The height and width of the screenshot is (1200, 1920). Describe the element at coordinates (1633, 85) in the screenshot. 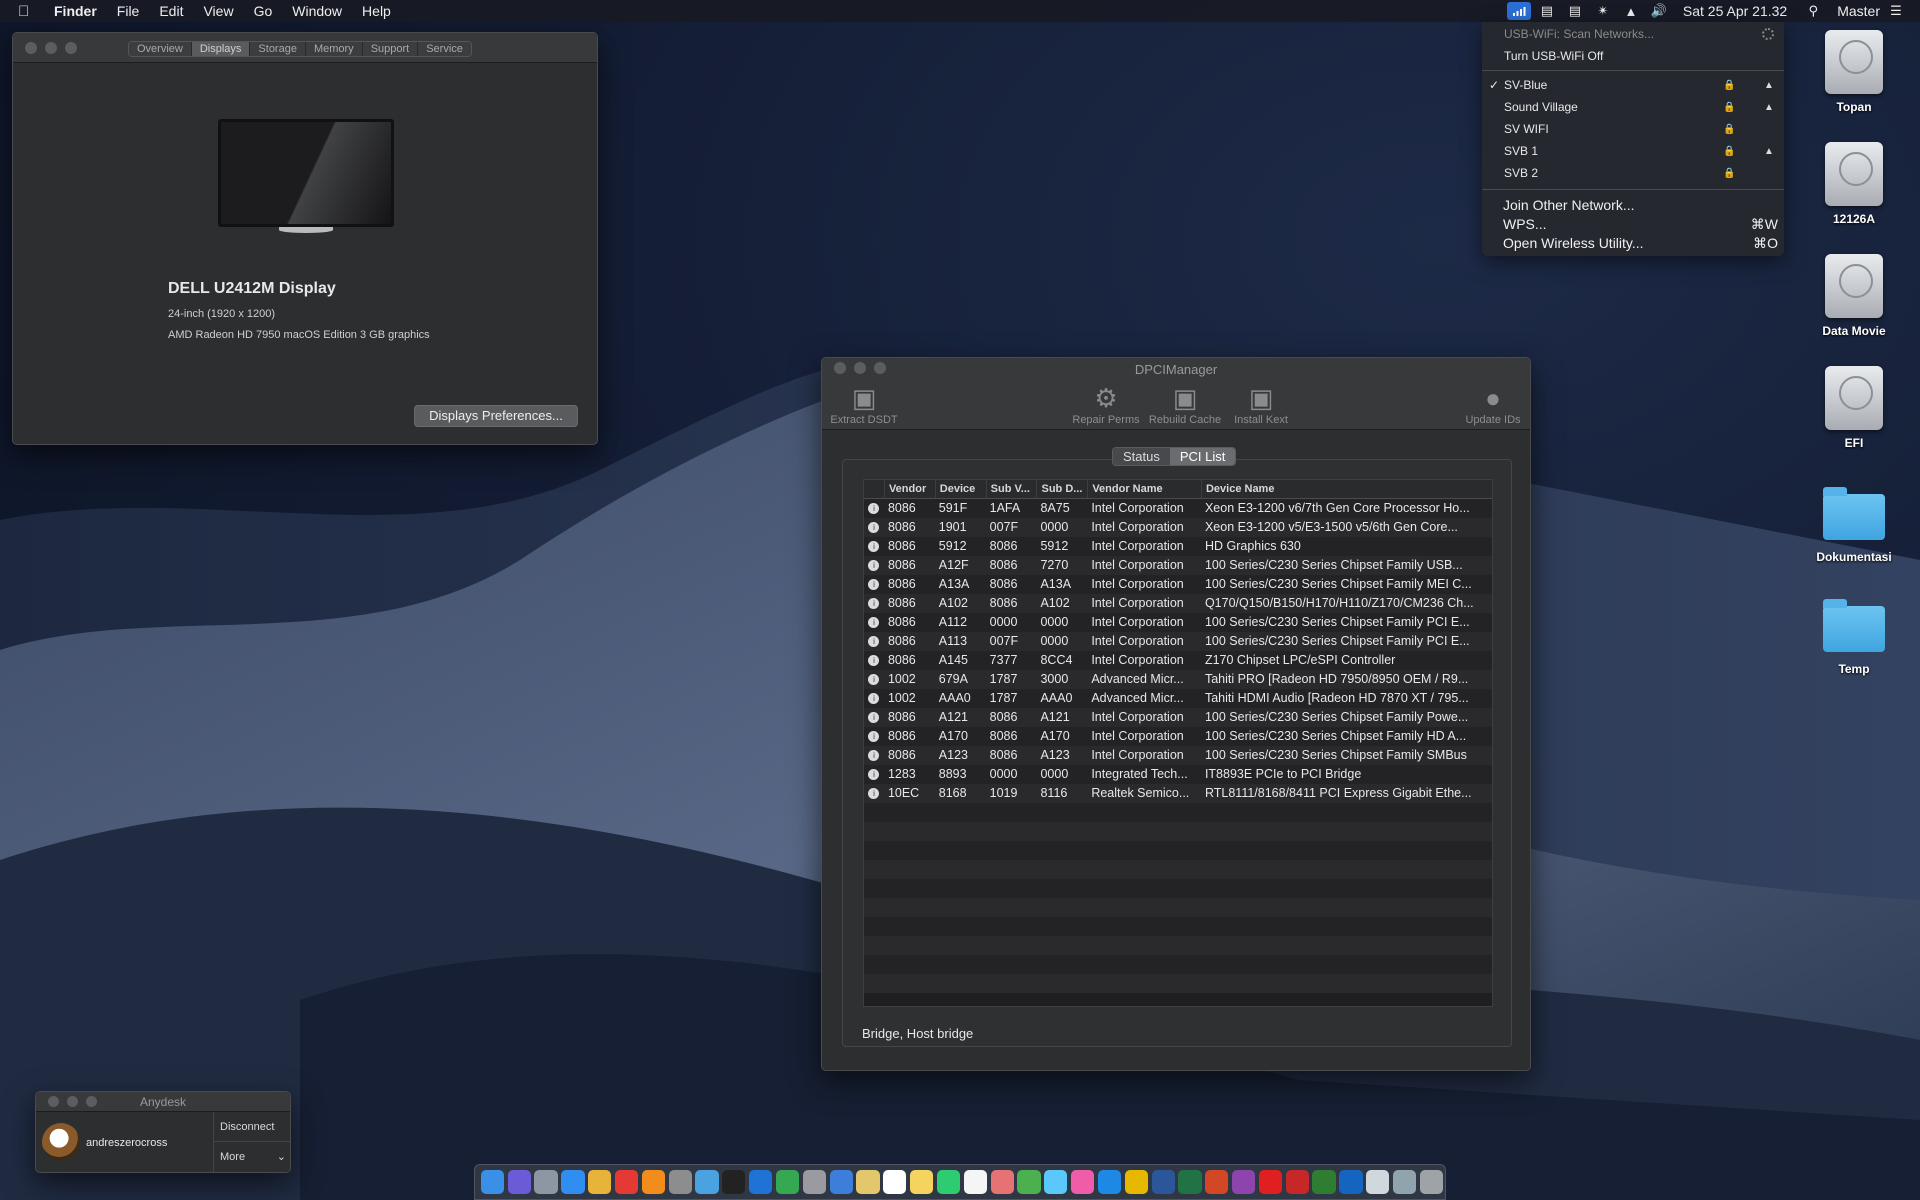

I see `network-sv-blue: ✓ SV-Blue 🔒 ▲` at that location.